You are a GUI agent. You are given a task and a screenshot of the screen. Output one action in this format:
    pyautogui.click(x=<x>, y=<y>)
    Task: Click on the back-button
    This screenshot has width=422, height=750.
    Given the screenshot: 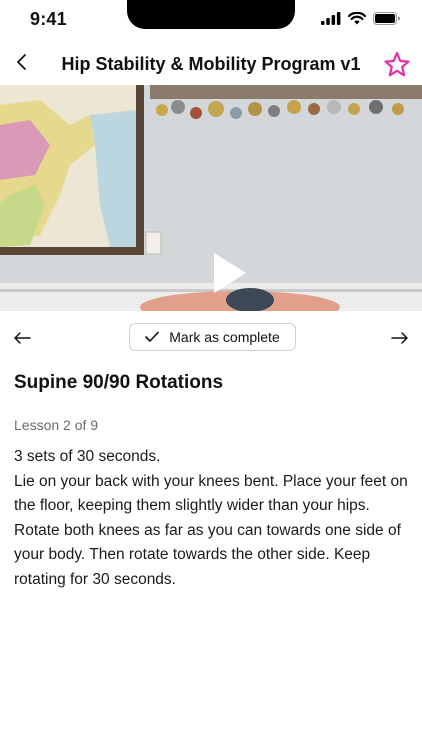 What is the action you would take?
    pyautogui.click(x=22, y=62)
    